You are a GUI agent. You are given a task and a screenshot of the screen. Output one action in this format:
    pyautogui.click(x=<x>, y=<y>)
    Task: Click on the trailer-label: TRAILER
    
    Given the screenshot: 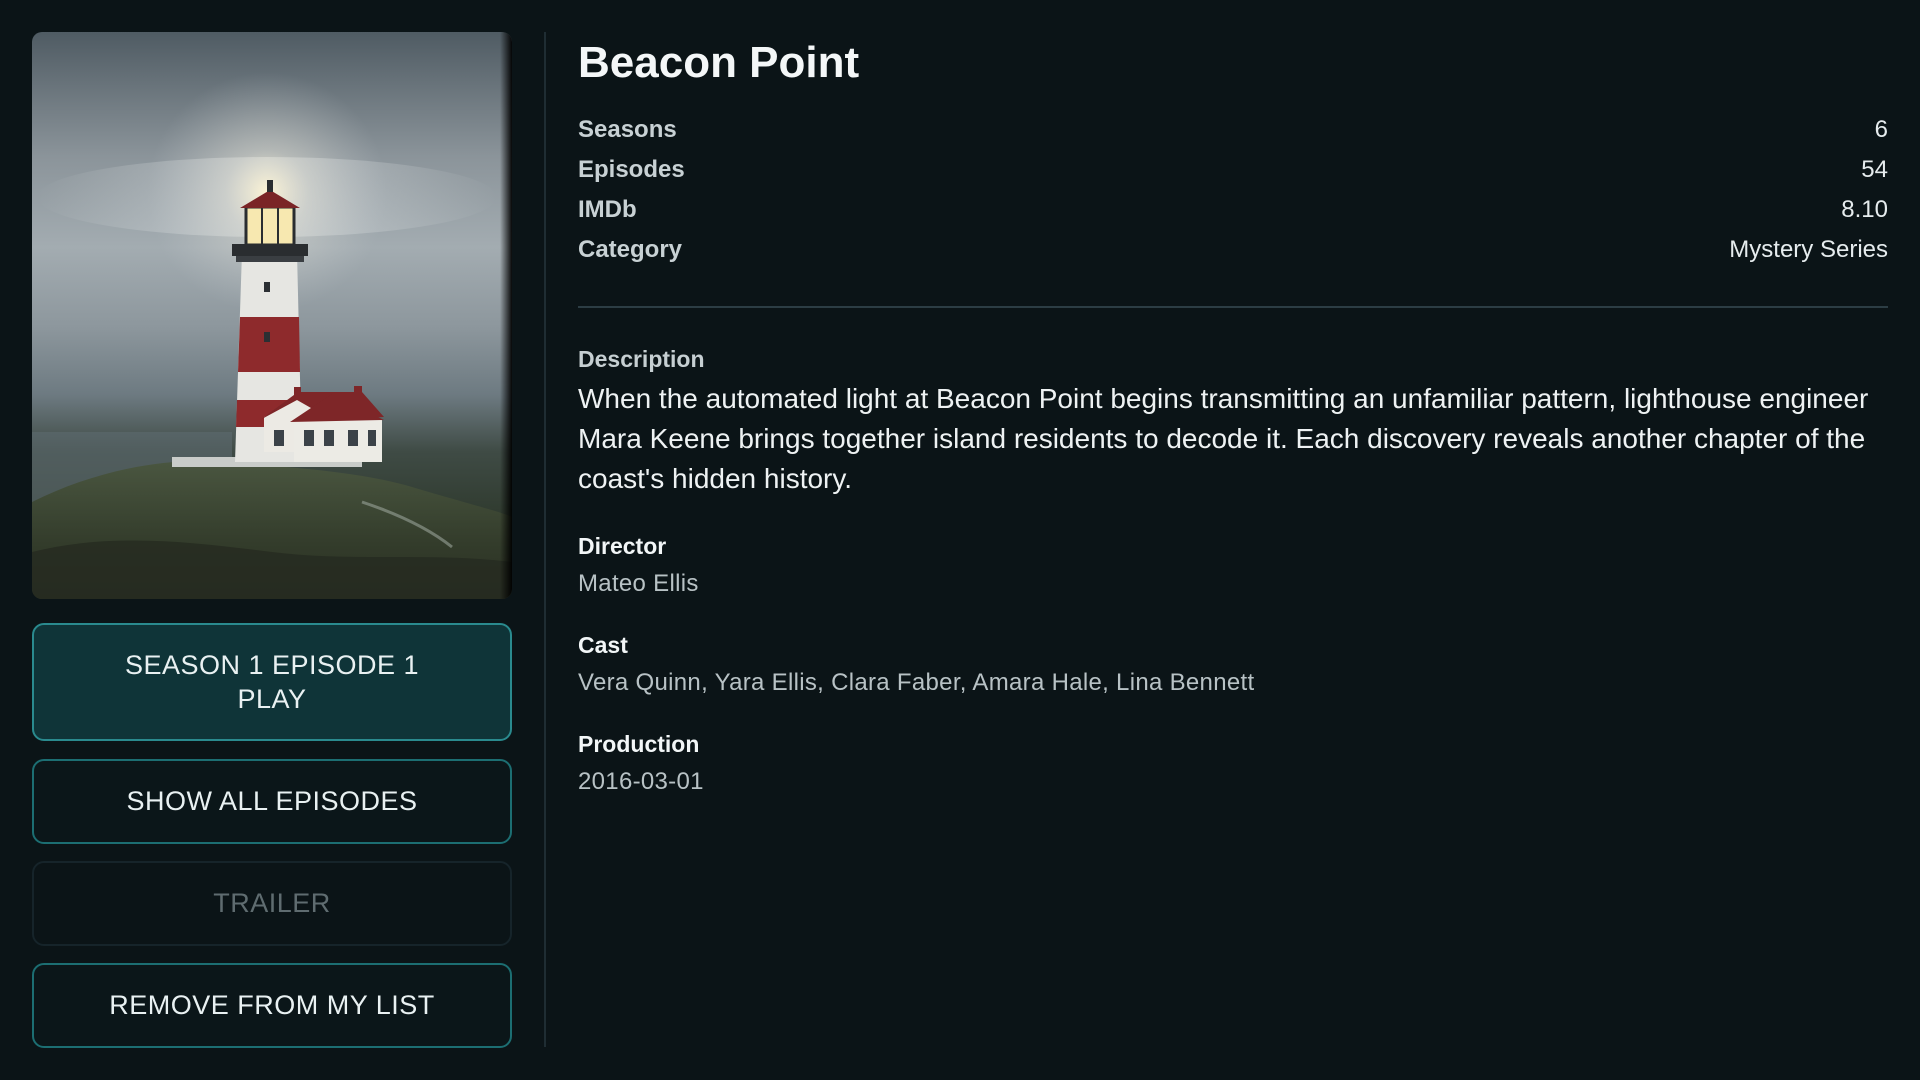 What is the action you would take?
    pyautogui.click(x=272, y=903)
    